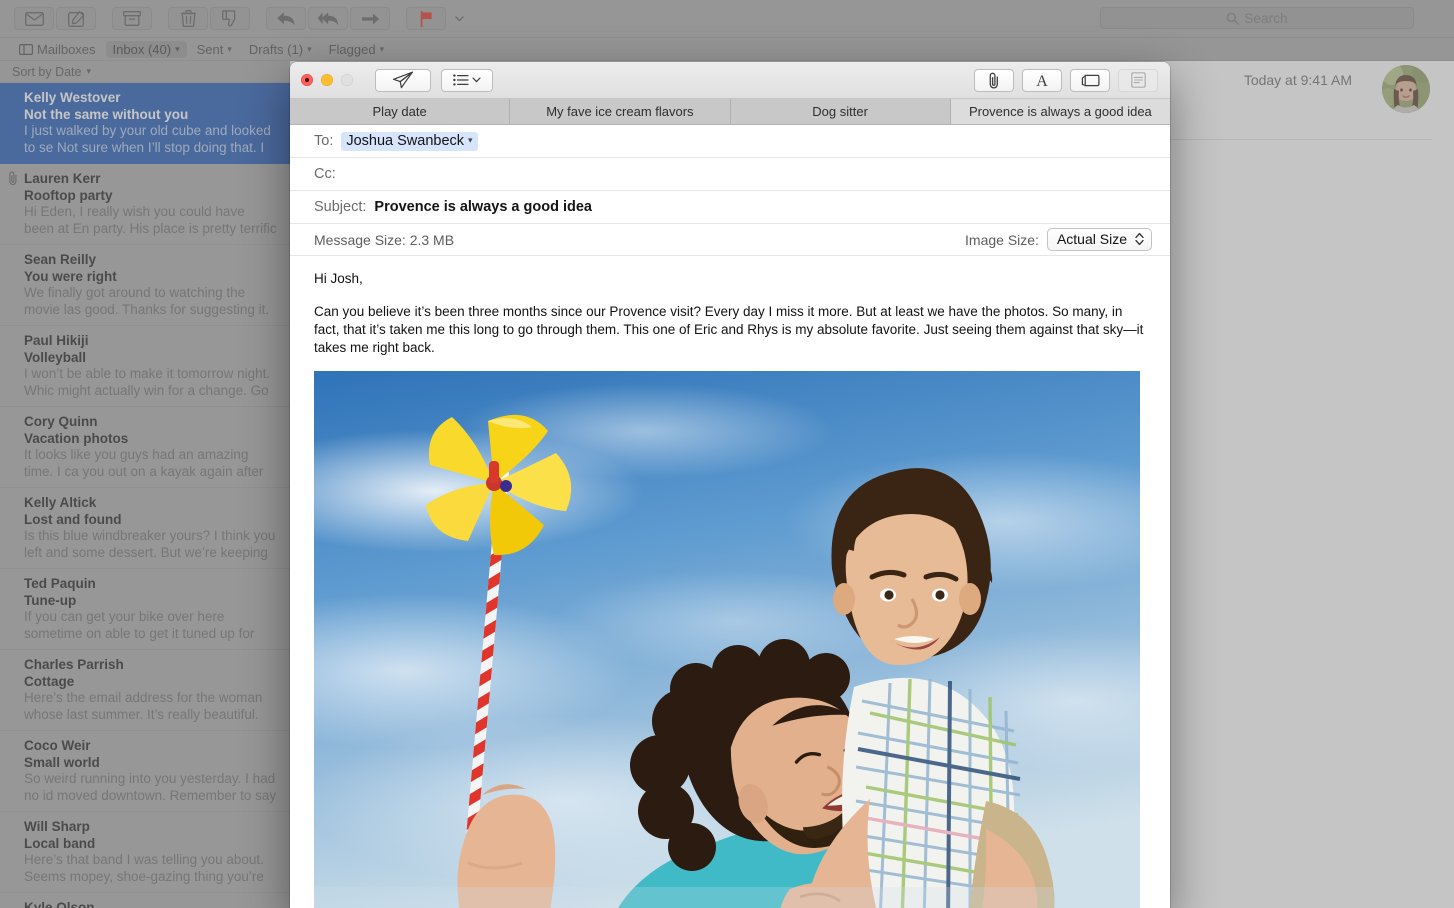  I want to click on tab-label: Provence is always a good idea, so click(1060, 111).